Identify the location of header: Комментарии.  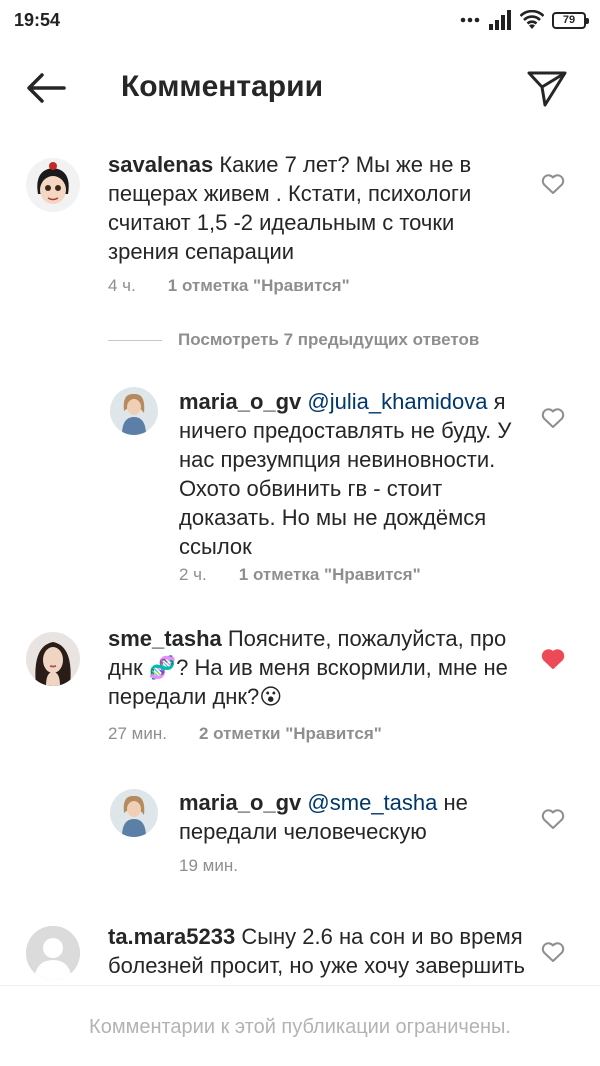
(300, 88).